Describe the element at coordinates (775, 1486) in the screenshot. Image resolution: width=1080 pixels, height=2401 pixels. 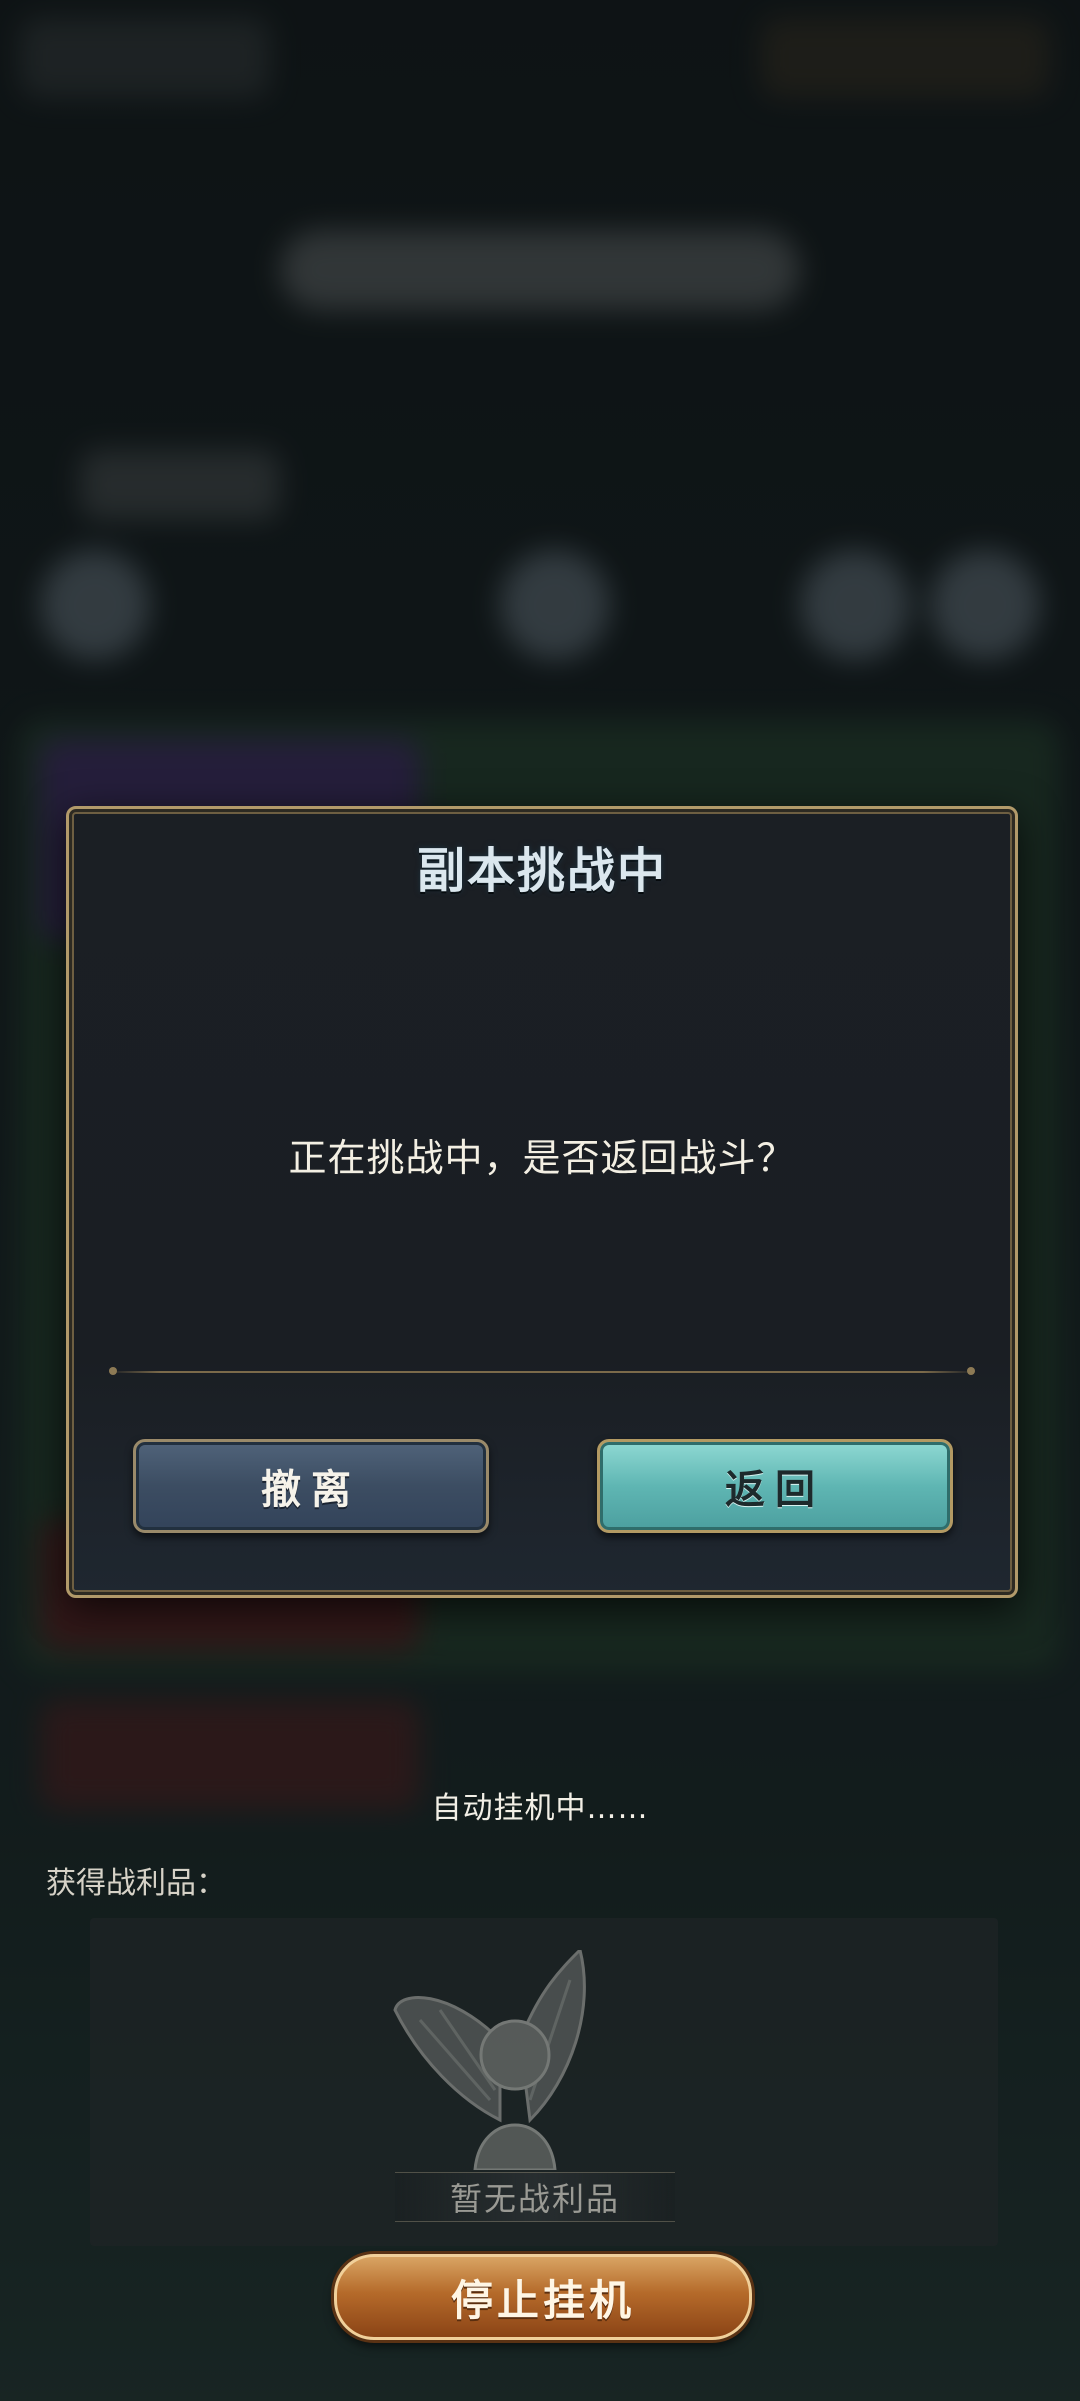
I see `return-to-battle-button: 返回` at that location.